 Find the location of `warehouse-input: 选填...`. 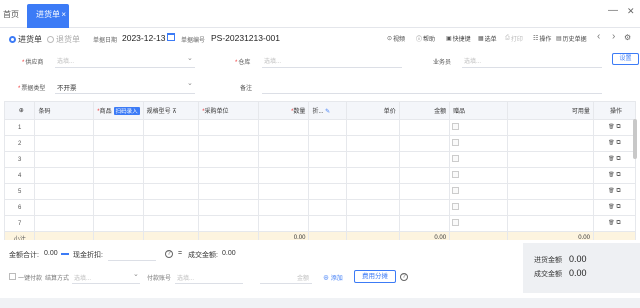

warehouse-input: 选填... is located at coordinates (272, 60).